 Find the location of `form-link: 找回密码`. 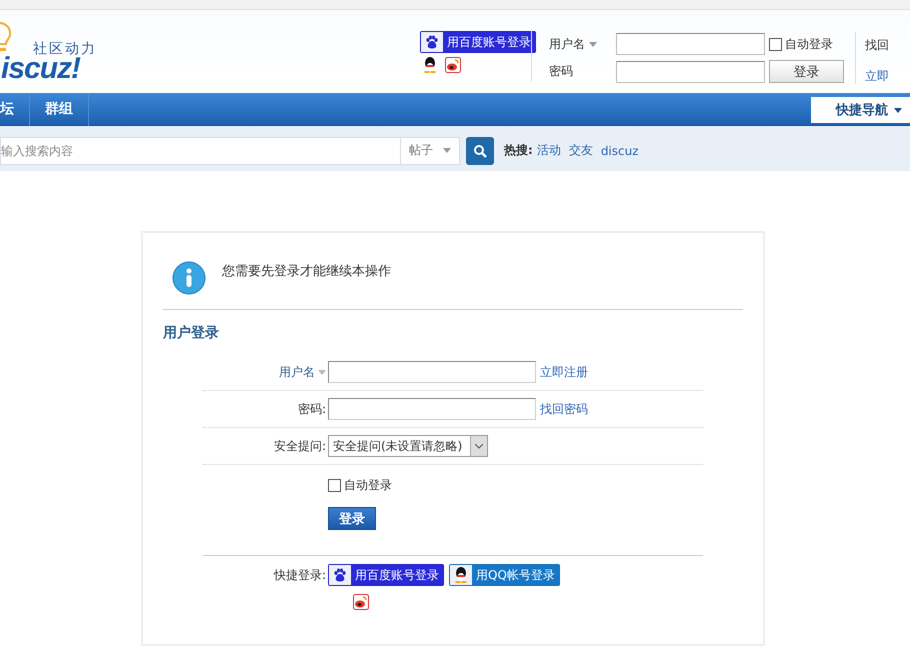

form-link: 找回密码 is located at coordinates (564, 409).